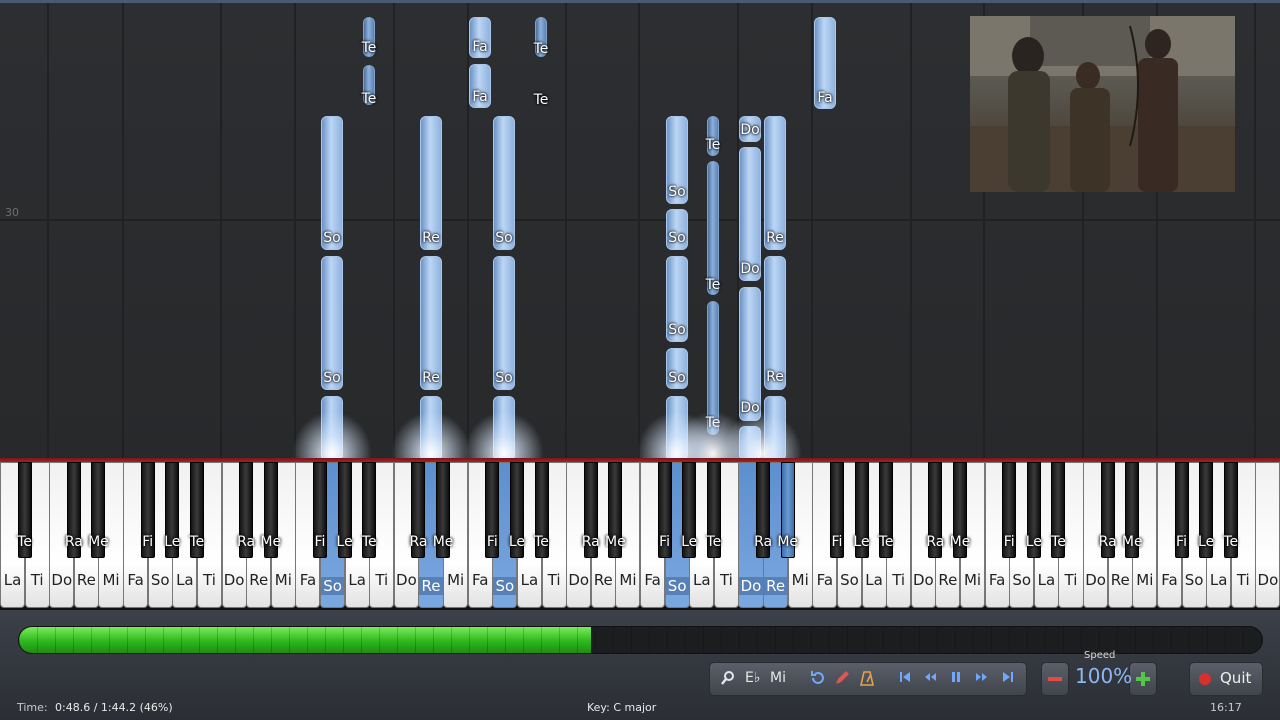  I want to click on skip-to-end-icon, so click(1008, 679).